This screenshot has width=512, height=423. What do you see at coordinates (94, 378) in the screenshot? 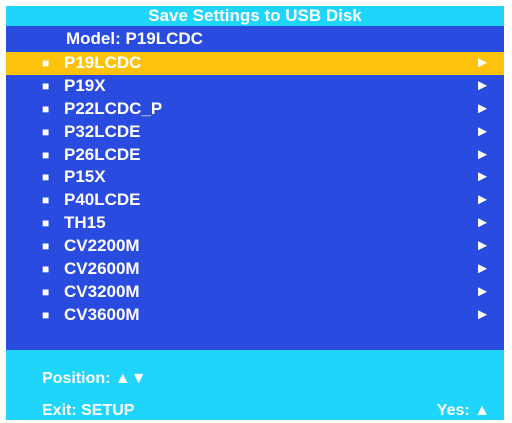
I see `position-hint: Position: ▲▼` at bounding box center [94, 378].